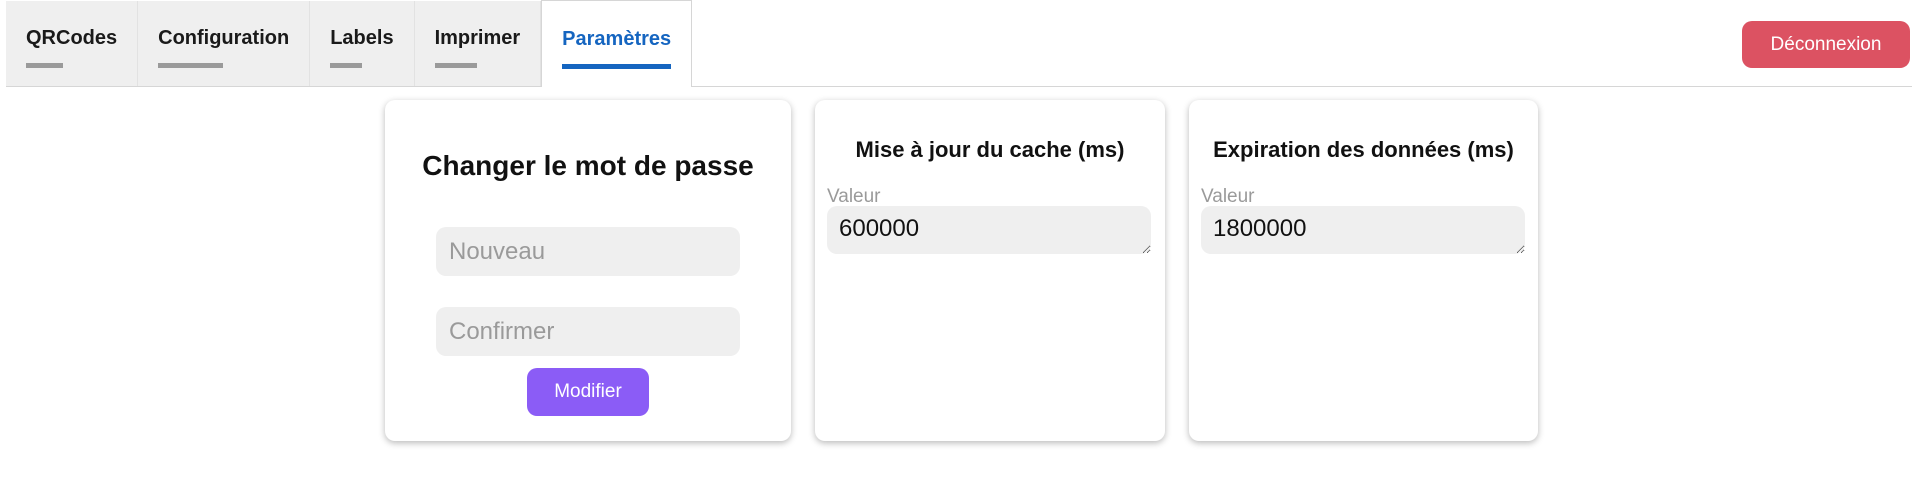  I want to click on confirm-password-input, so click(588, 331).